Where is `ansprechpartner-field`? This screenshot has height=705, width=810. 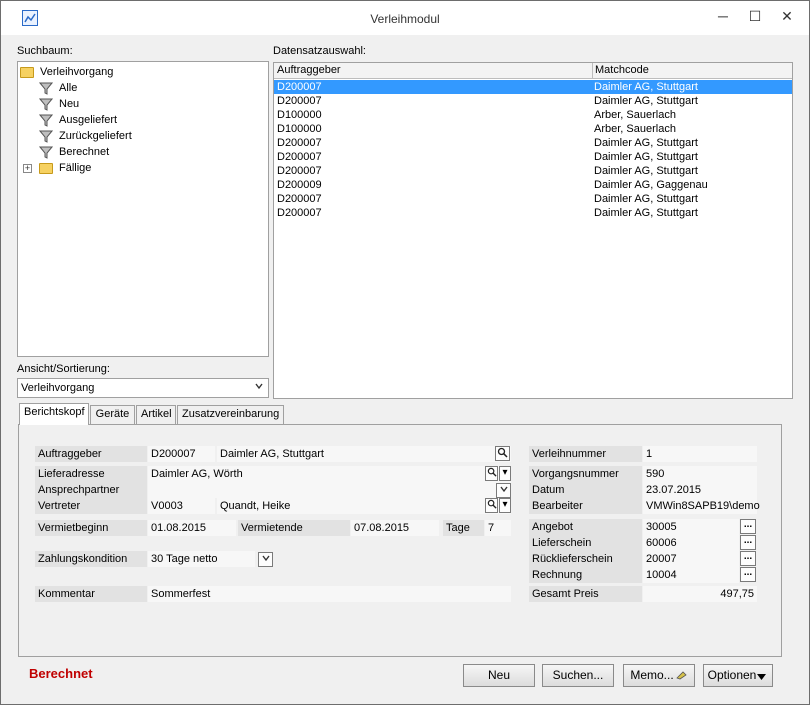
ansprechpartner-field is located at coordinates (329, 490).